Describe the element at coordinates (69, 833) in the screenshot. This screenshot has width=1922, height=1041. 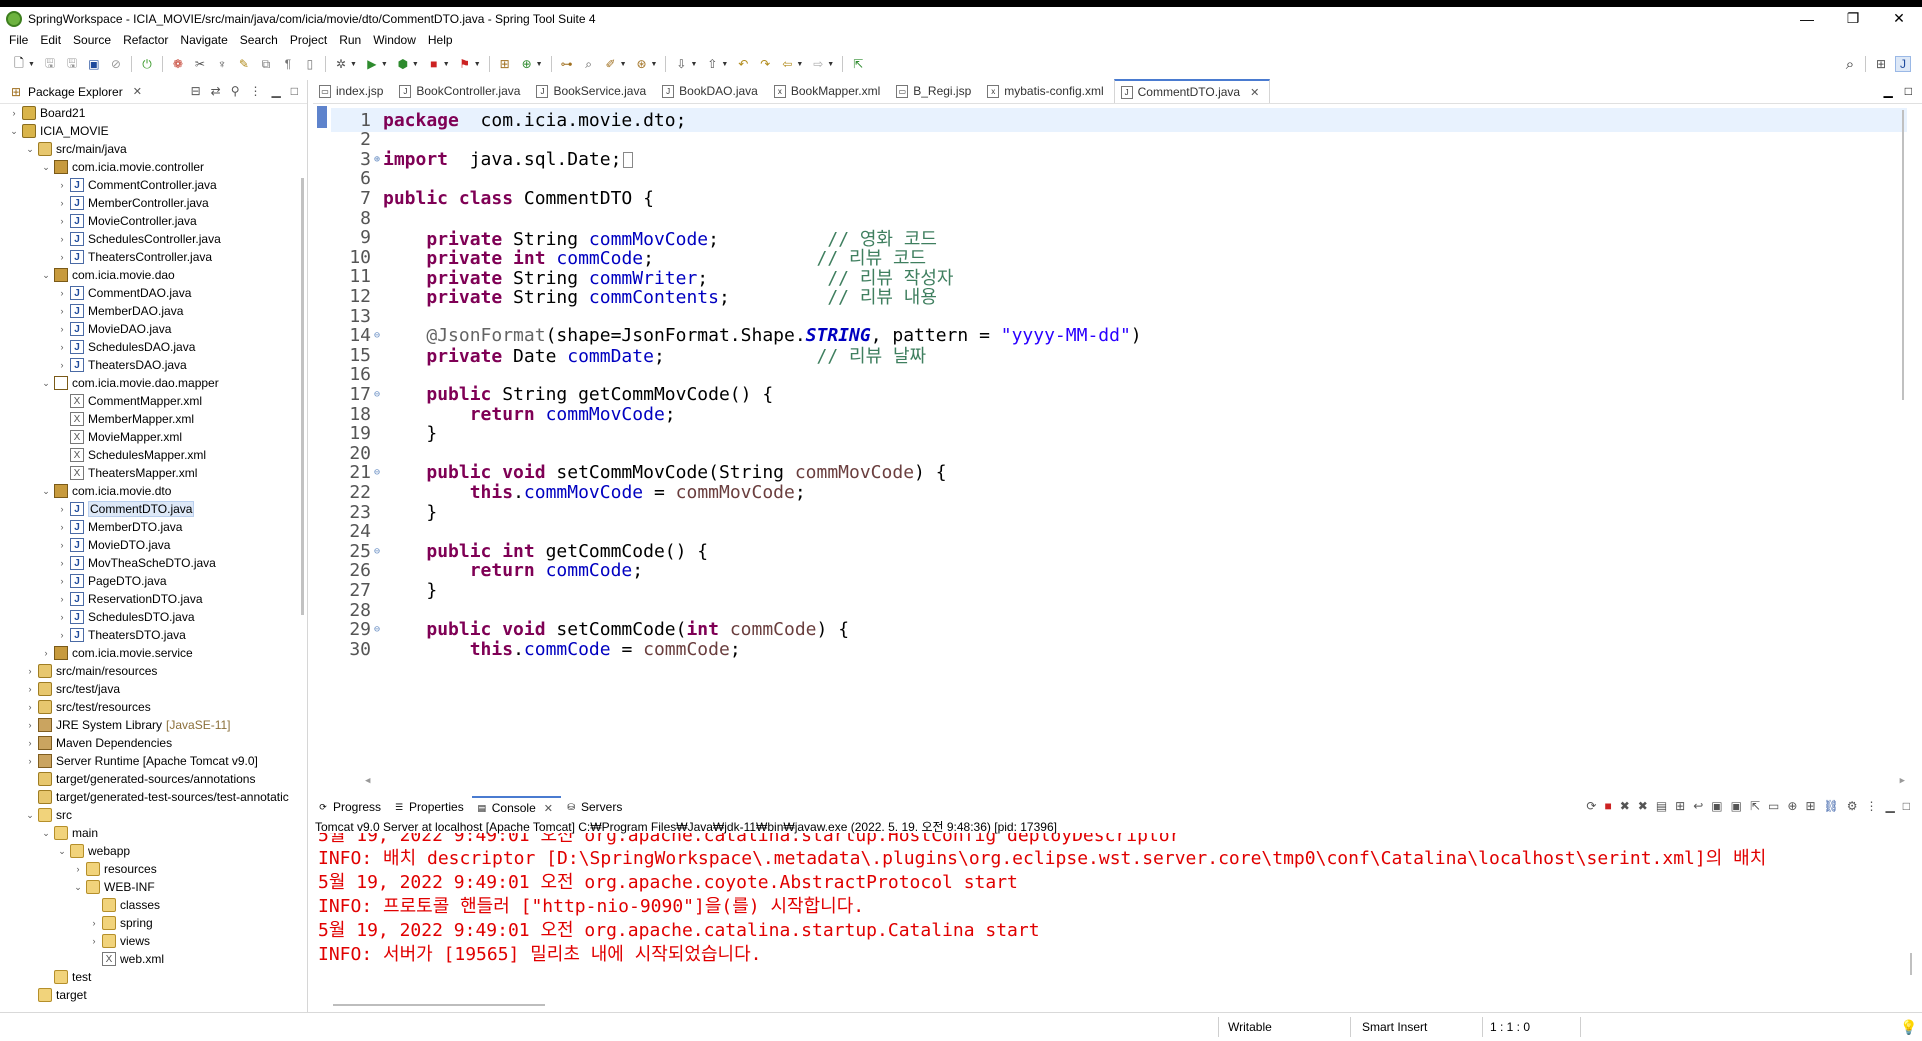
I see `tree-item: ⌄ main` at that location.